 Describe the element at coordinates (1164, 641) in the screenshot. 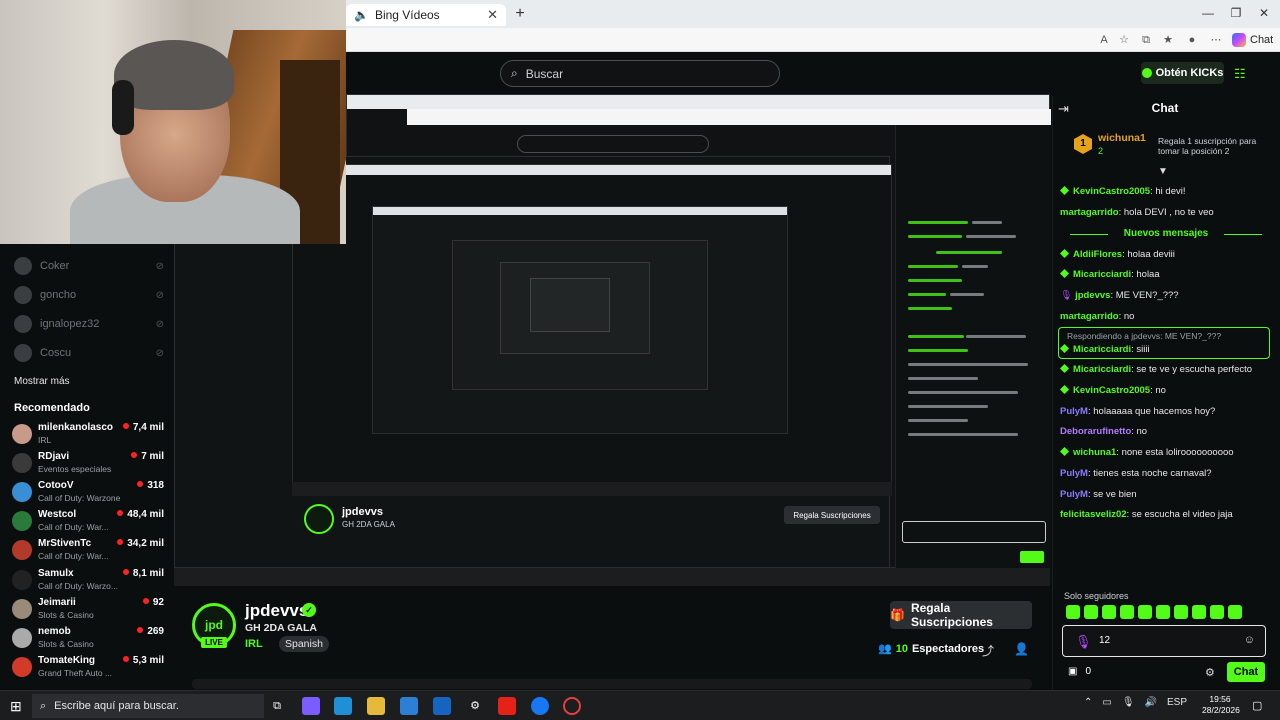

I see `chat-input: 🎙 12 ☺` at that location.